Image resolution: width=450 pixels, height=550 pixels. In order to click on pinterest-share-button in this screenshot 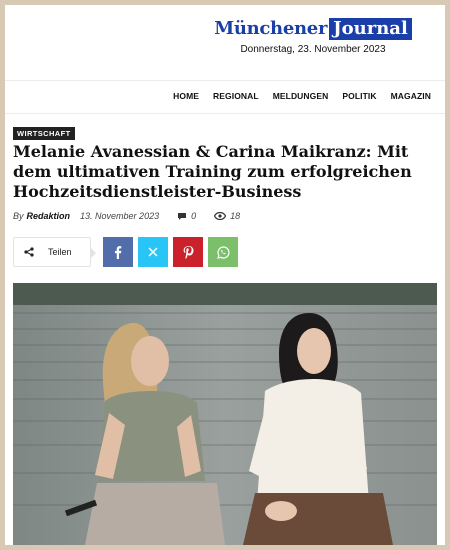, I will do `click(188, 252)`.